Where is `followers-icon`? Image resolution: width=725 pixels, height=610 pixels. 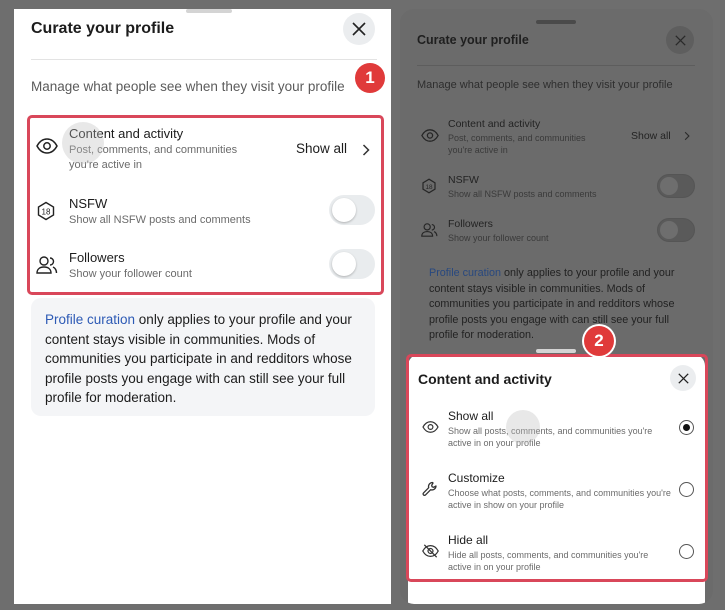
followers-icon is located at coordinates (429, 230).